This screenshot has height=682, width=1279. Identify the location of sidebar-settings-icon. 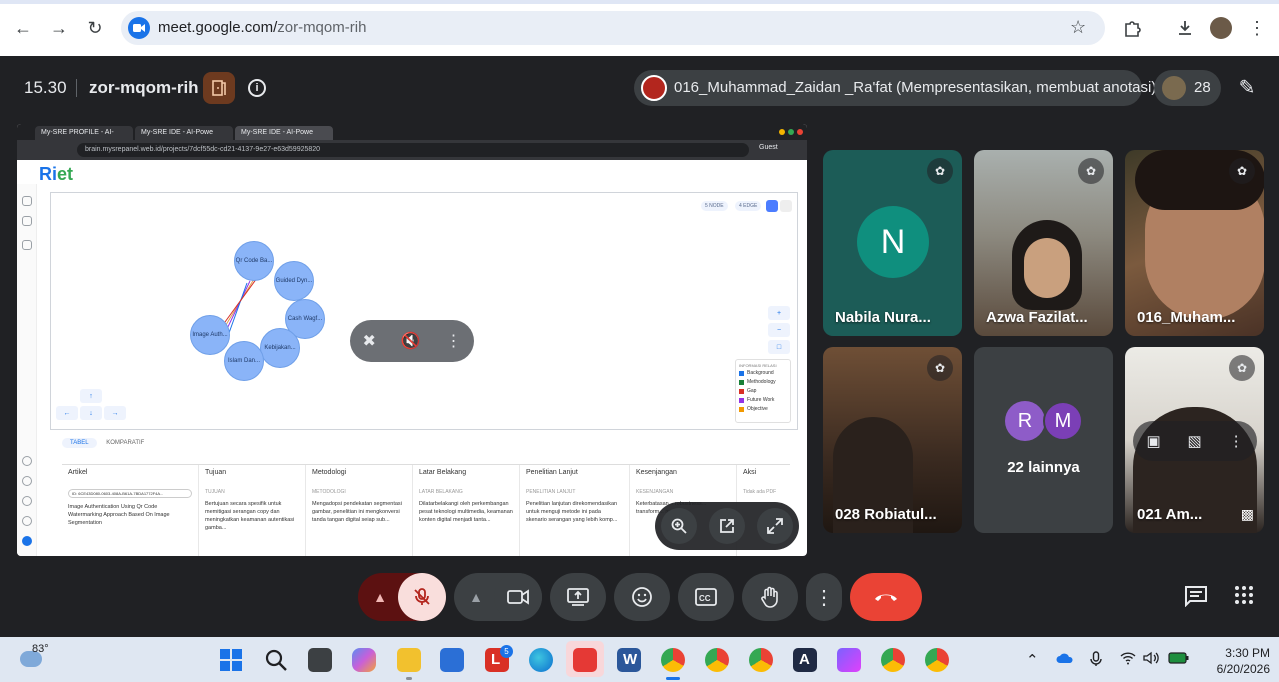
(27, 521).